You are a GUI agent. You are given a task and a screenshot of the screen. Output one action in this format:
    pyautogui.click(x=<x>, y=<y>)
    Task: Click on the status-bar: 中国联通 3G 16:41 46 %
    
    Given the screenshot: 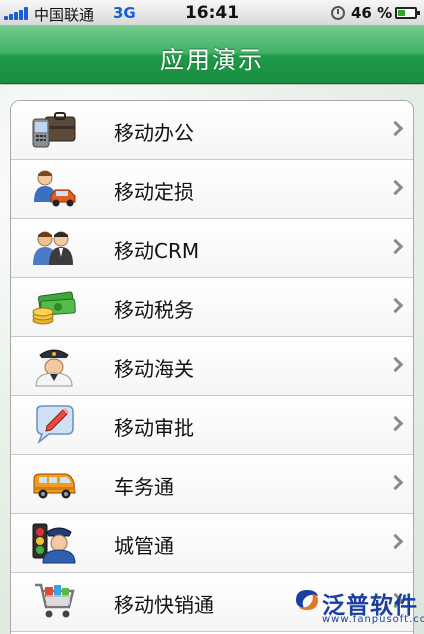 What is the action you would take?
    pyautogui.click(x=212, y=13)
    